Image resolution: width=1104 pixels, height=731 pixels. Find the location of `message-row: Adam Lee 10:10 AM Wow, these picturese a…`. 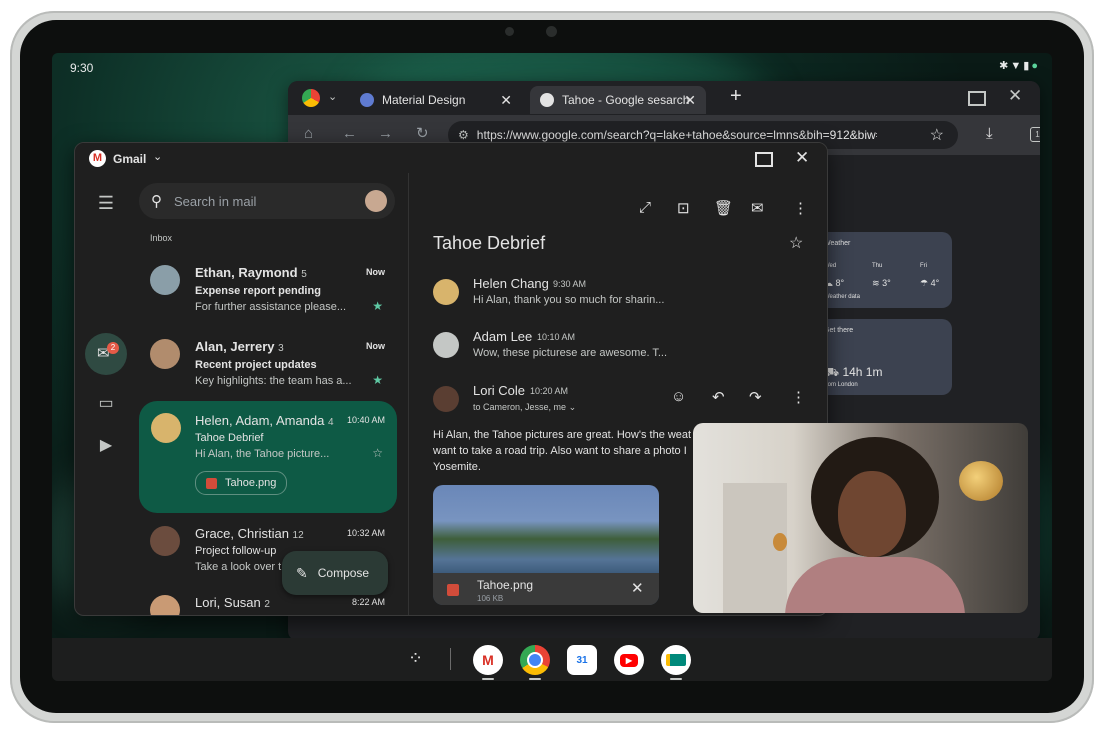

message-row: Adam Lee 10:10 AM Wow, these picturese a… is located at coordinates (618, 350).